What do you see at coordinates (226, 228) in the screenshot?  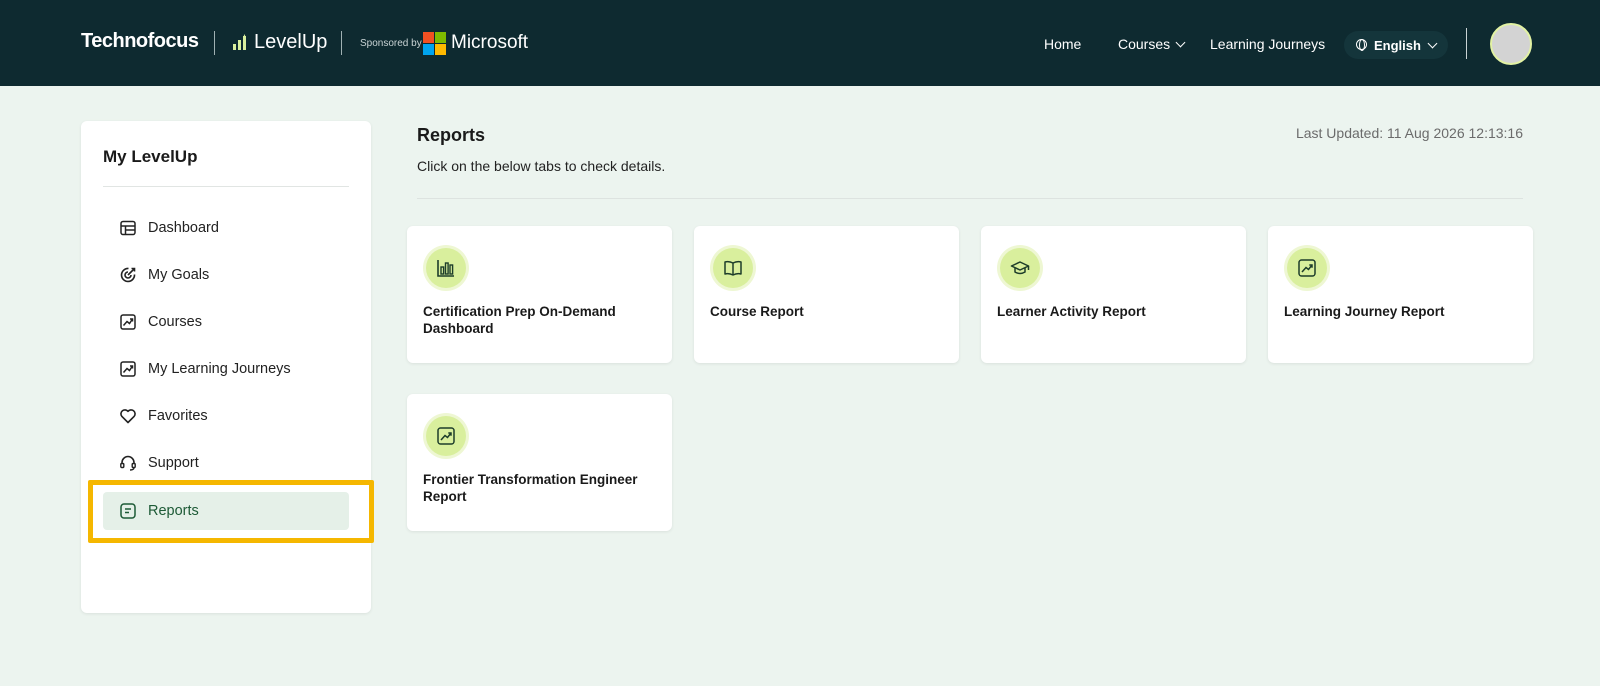 I see `sidebar-item-dashboard: Dashboard` at bounding box center [226, 228].